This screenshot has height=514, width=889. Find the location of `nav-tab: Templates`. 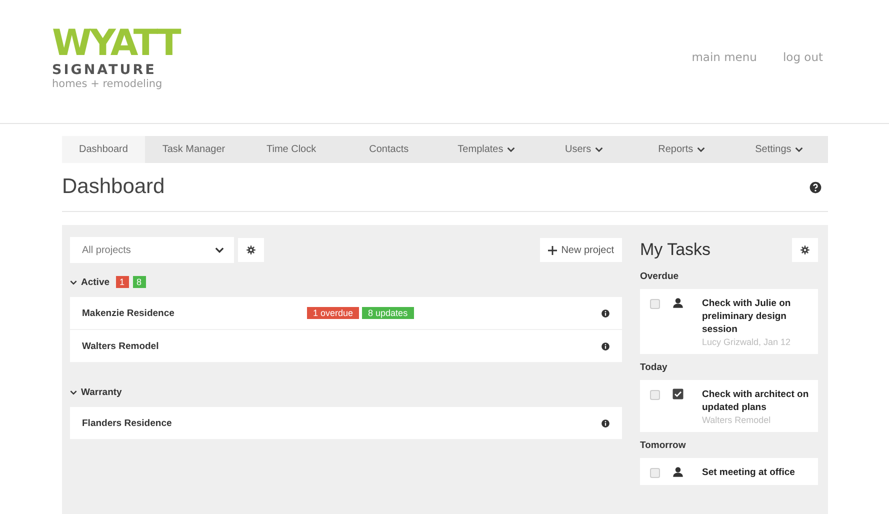

nav-tab: Templates is located at coordinates (487, 149).